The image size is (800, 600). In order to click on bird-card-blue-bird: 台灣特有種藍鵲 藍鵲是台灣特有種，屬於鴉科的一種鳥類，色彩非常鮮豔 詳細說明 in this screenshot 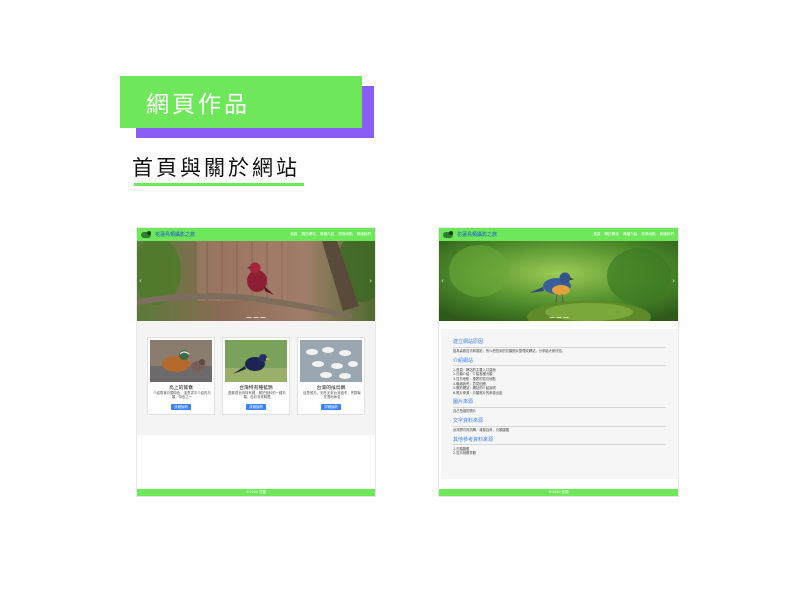, I will do `click(256, 376)`.